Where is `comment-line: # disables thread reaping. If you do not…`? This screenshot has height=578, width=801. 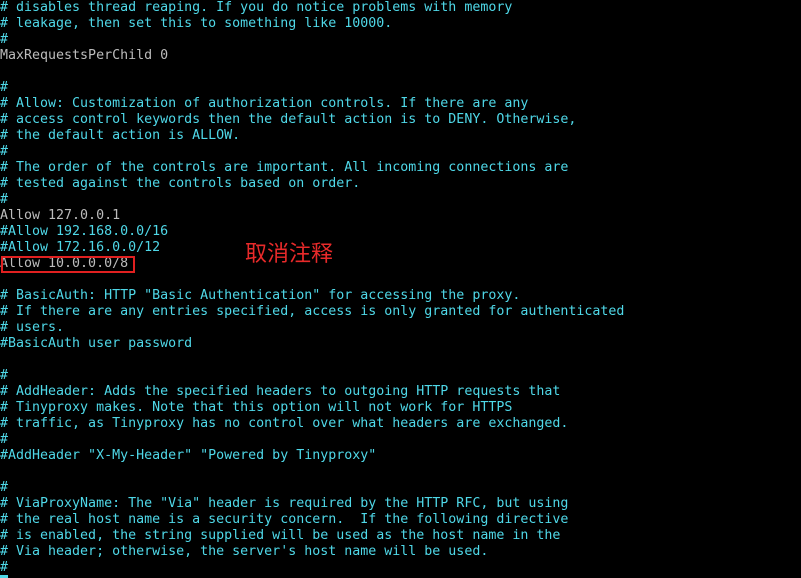
comment-line: # disables thread reaping. If you do not… is located at coordinates (400, 8).